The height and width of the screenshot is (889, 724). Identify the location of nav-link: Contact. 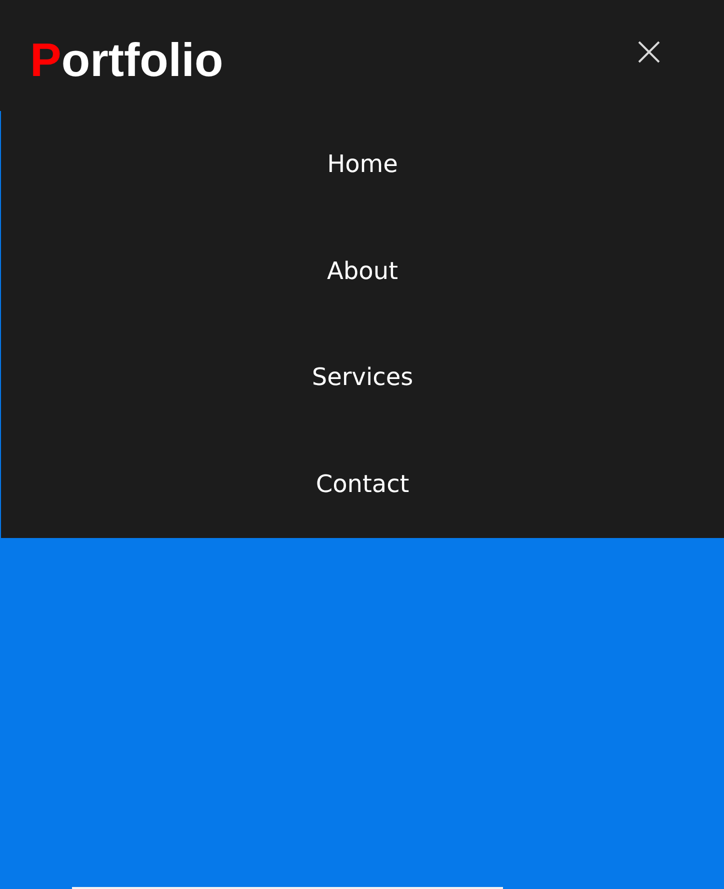
(363, 485).